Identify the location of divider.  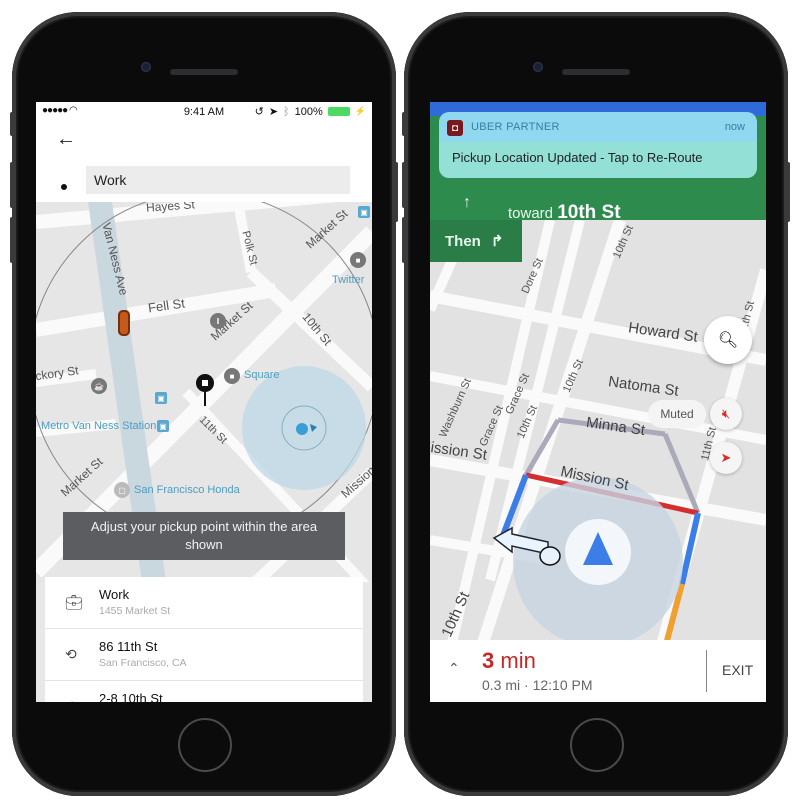
(706, 671).